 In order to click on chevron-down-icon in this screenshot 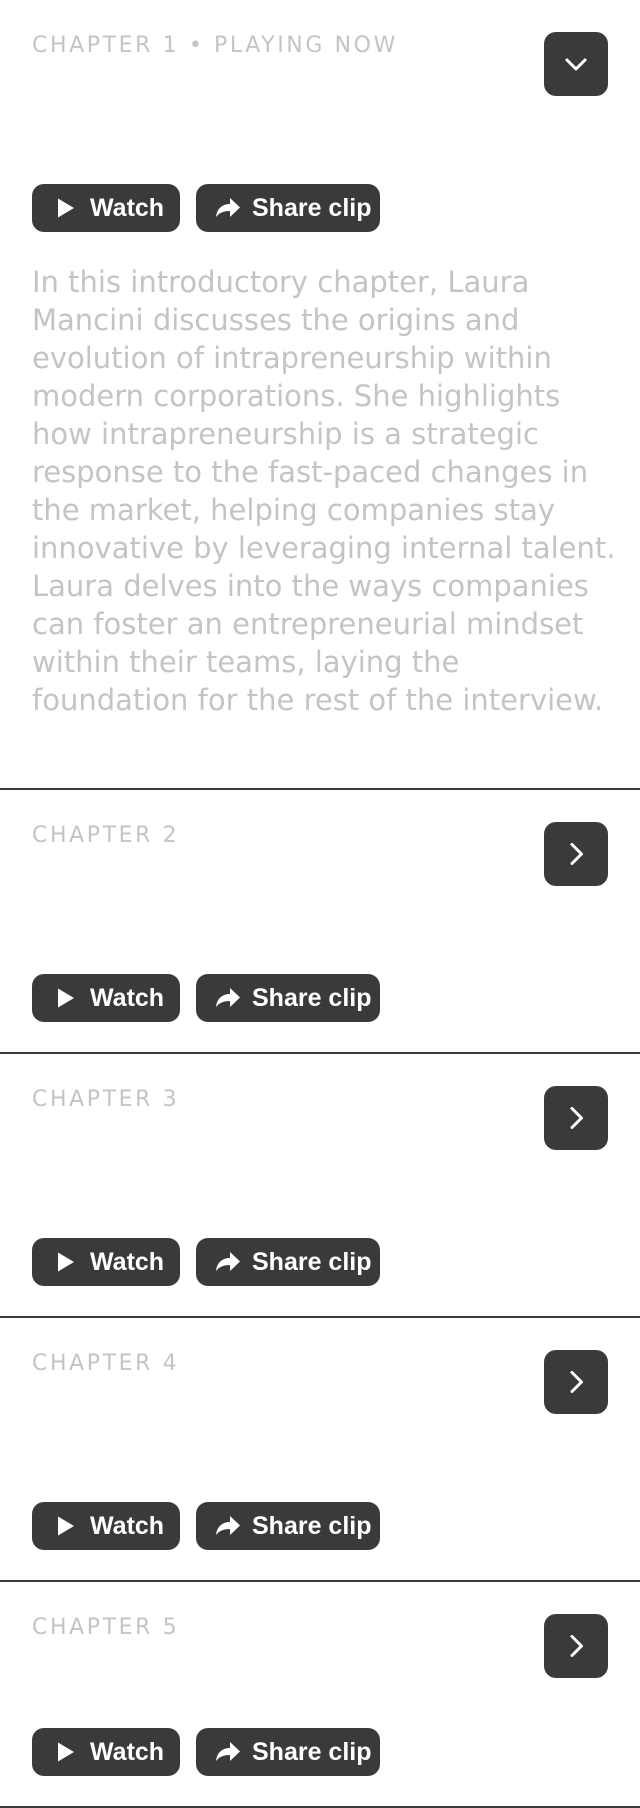, I will do `click(576, 64)`.